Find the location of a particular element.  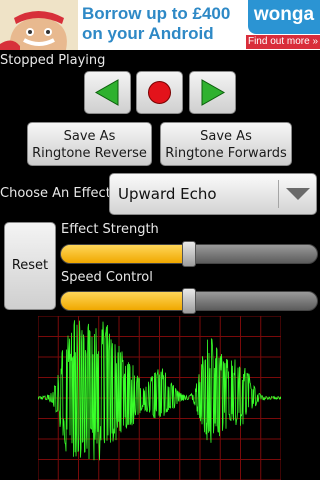

effect-selected-value: Upward Echo is located at coordinates (167, 194).